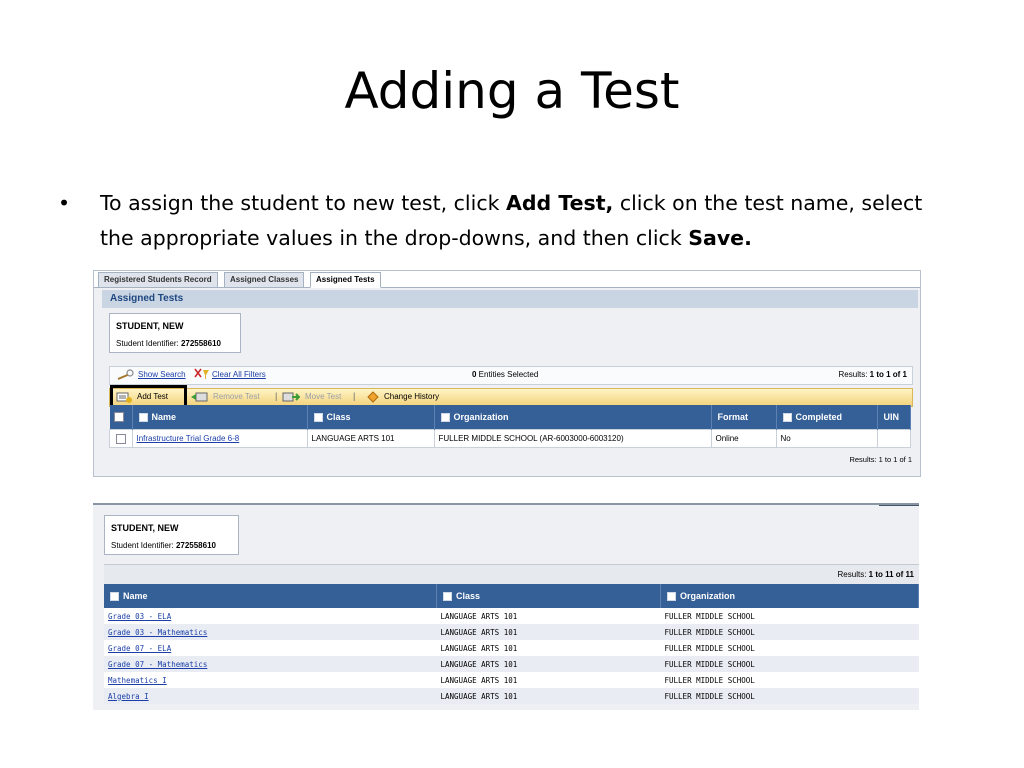  What do you see at coordinates (411, 396) in the screenshot?
I see `change-history-button: Change History` at bounding box center [411, 396].